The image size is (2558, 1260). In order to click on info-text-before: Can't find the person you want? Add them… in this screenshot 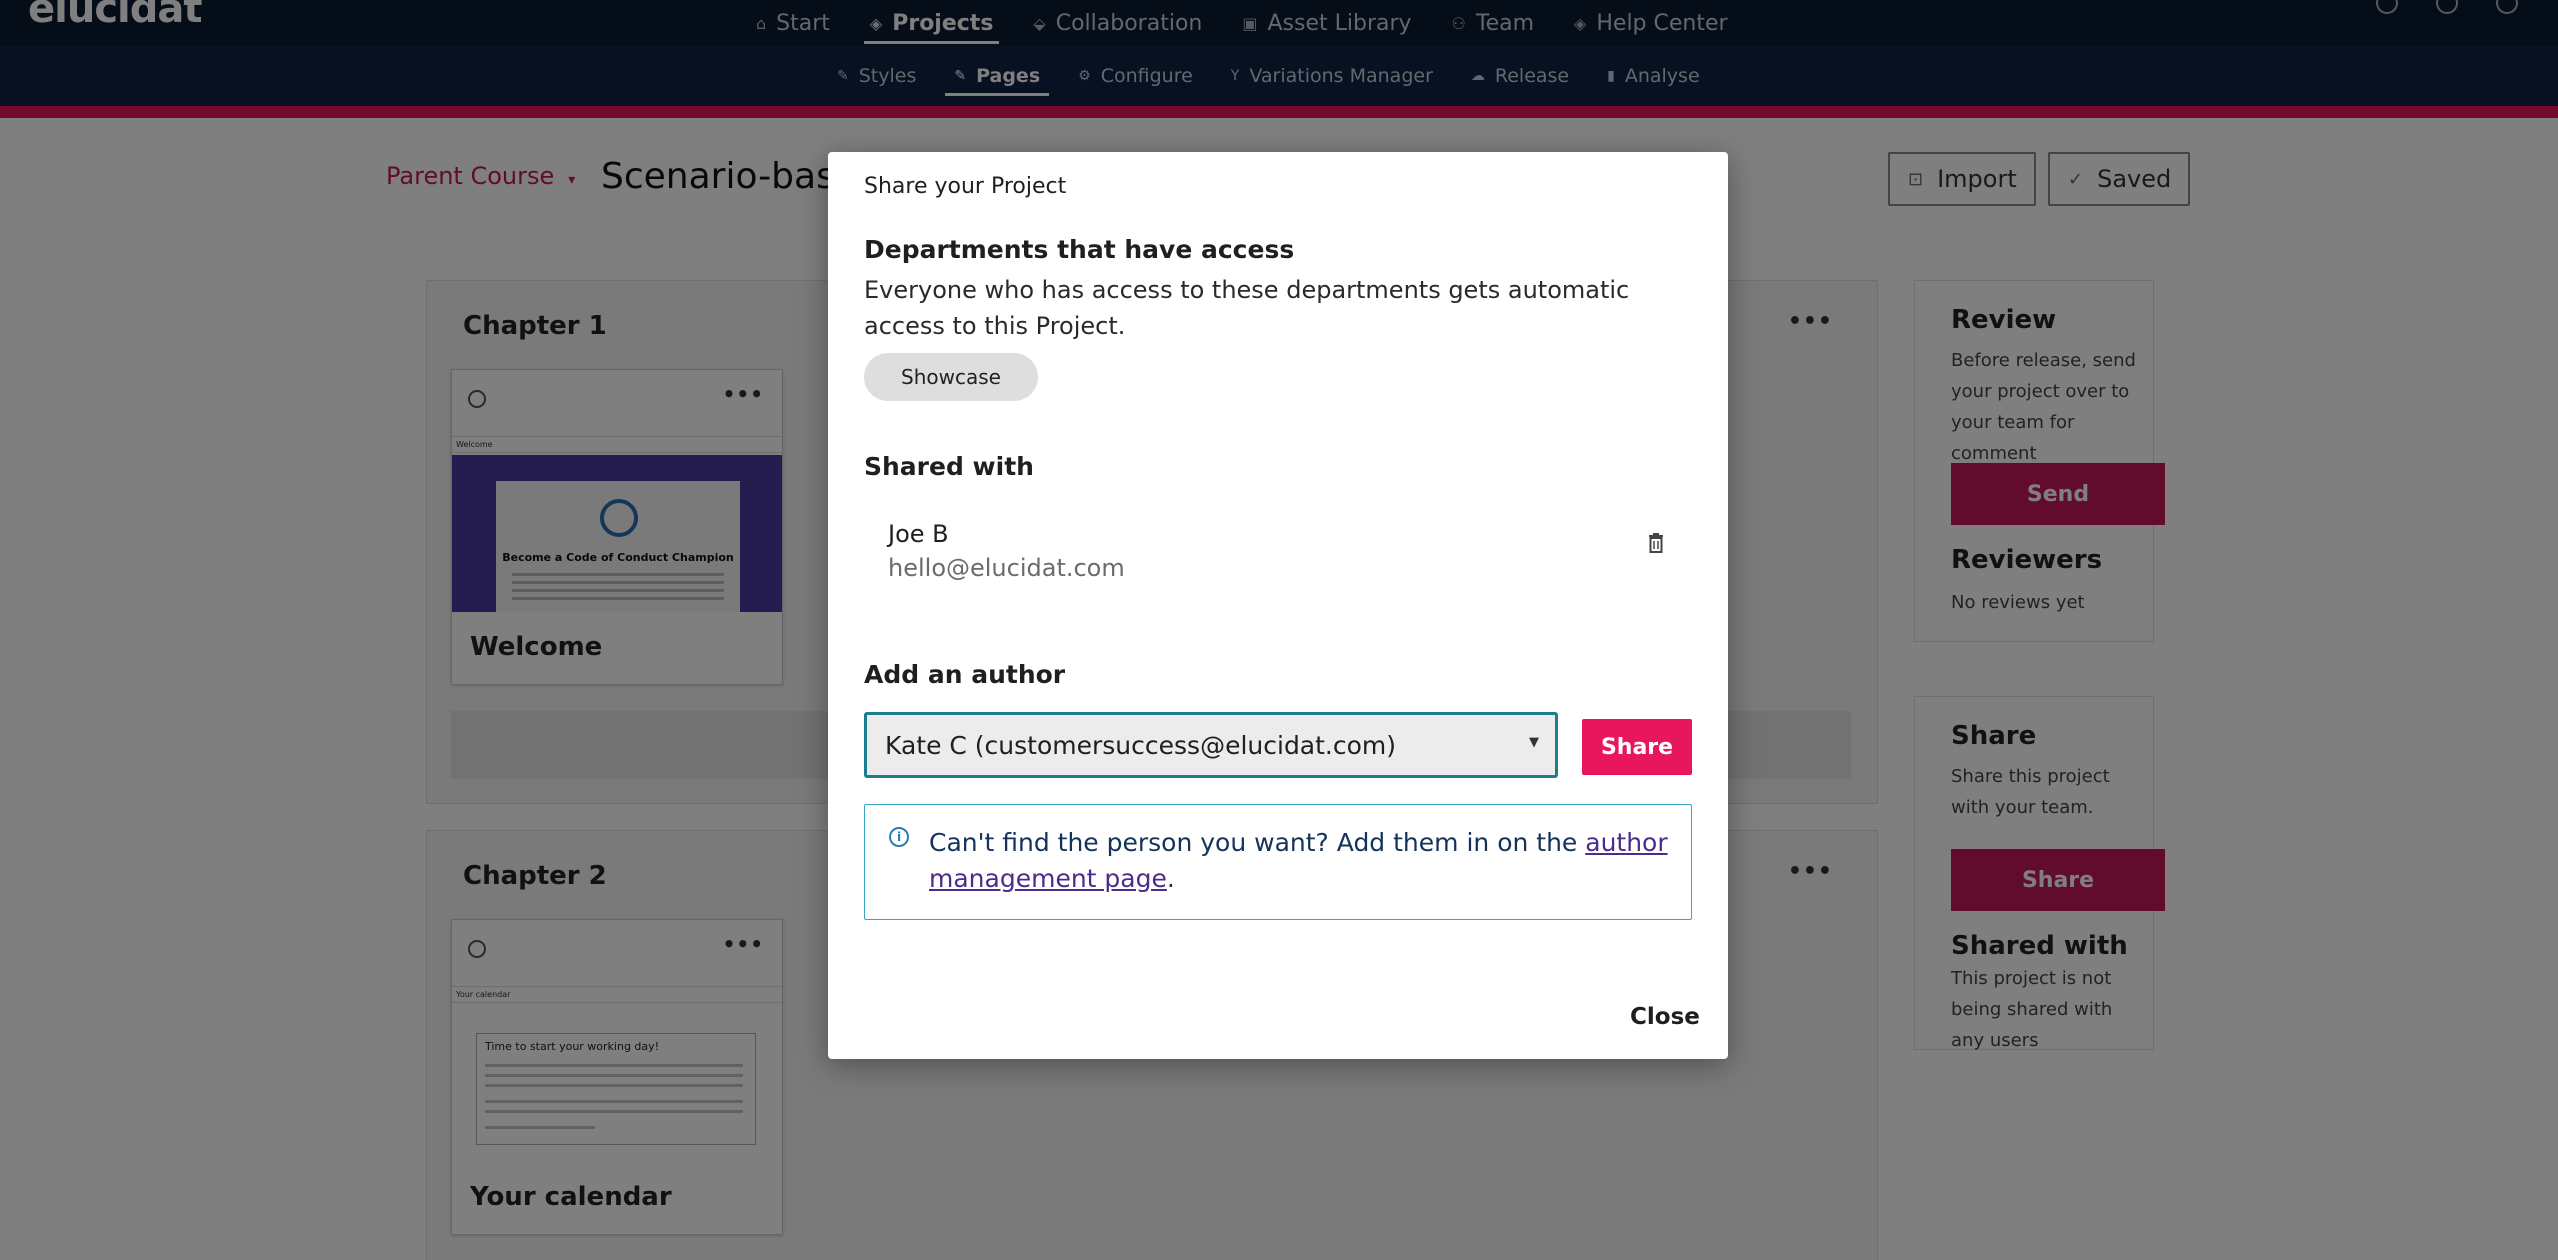, I will do `click(1257, 842)`.